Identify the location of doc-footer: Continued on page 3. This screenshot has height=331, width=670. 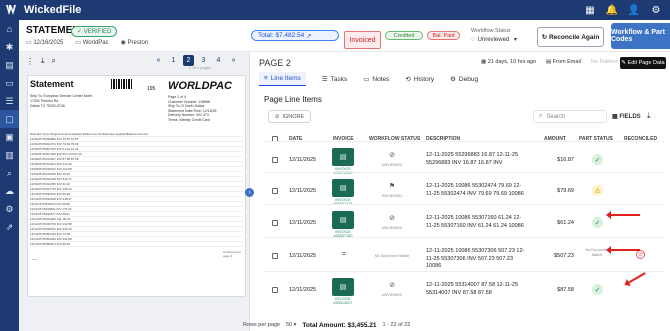
(232, 254).